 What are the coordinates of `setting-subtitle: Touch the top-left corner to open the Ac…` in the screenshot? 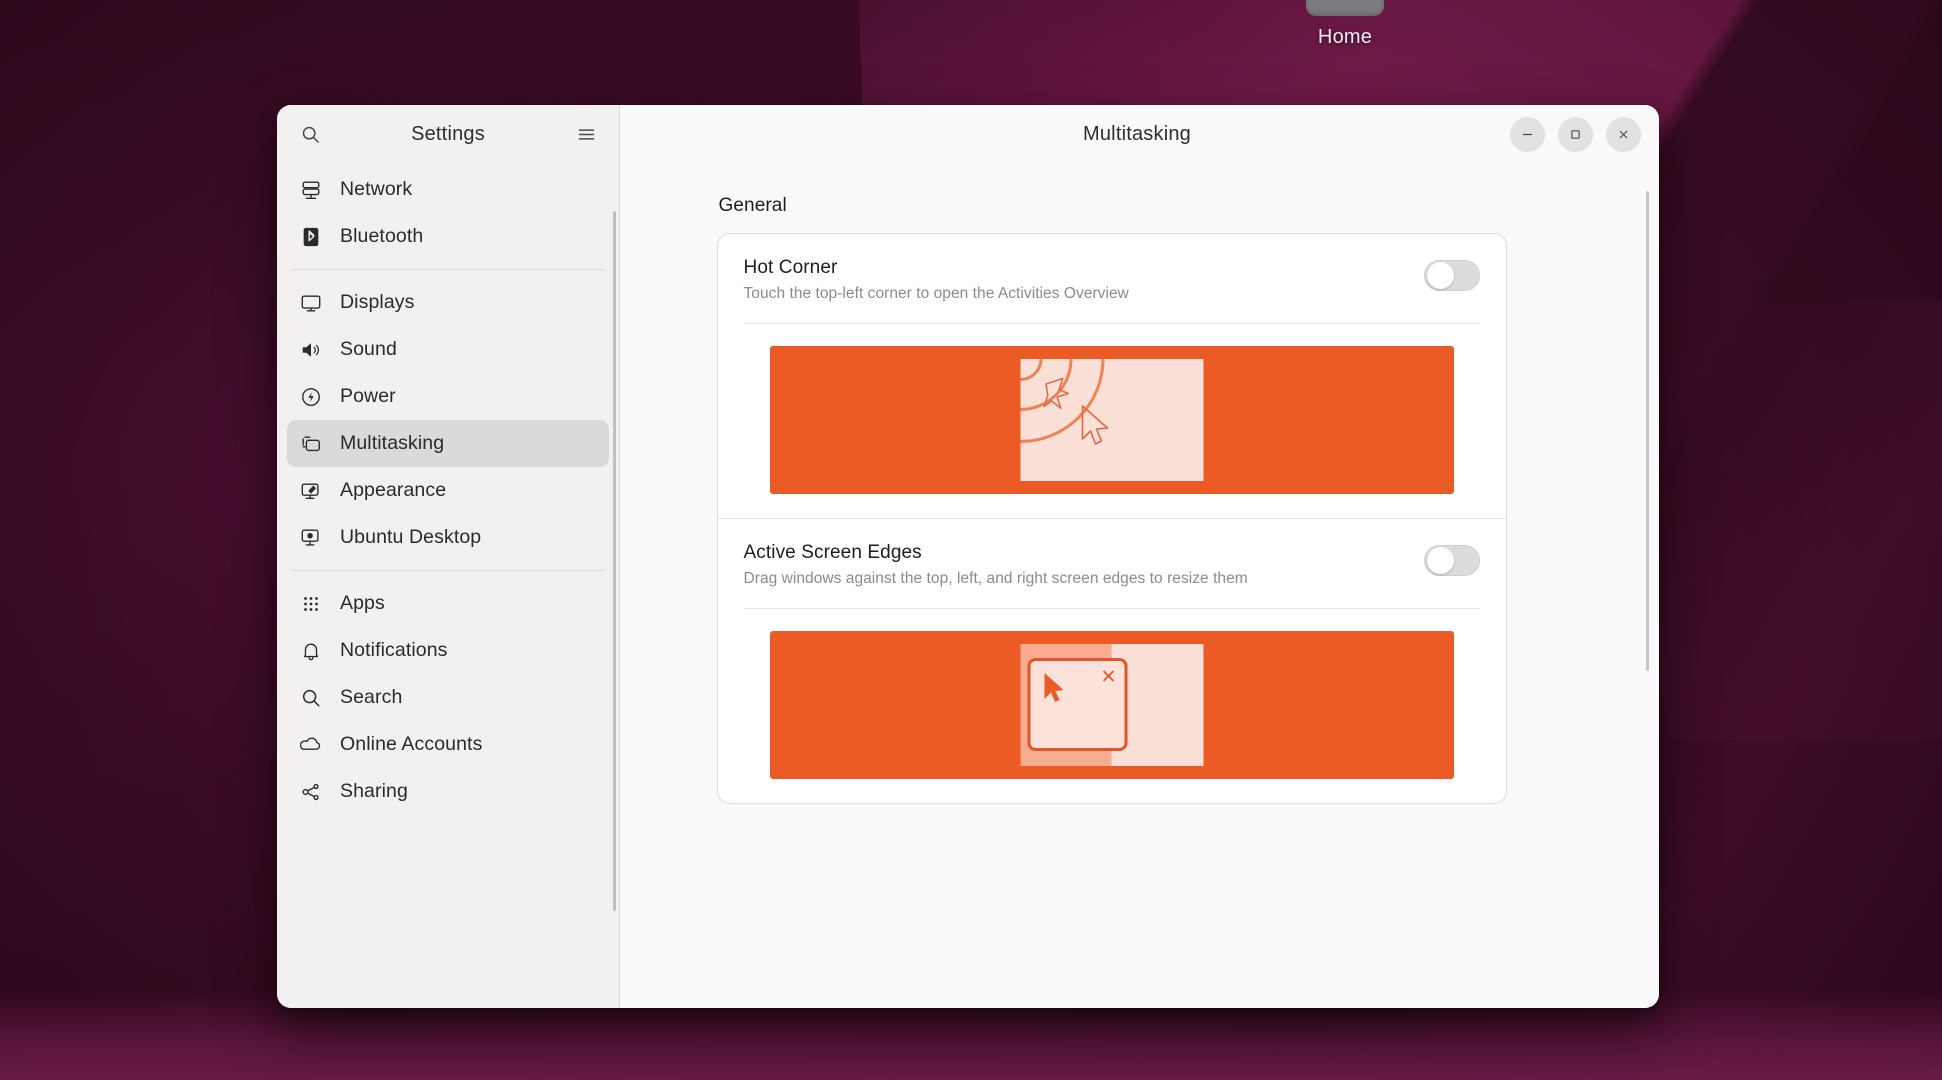 It's located at (936, 293).